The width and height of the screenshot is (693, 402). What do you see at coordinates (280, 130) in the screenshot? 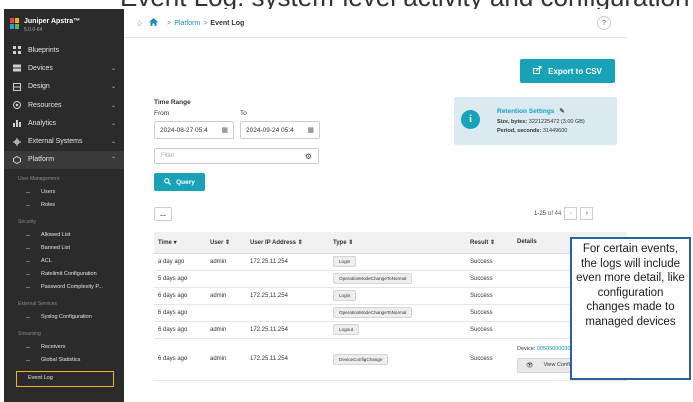
I see `to-date-input: 2024-09-24 05:4 ▦` at bounding box center [280, 130].